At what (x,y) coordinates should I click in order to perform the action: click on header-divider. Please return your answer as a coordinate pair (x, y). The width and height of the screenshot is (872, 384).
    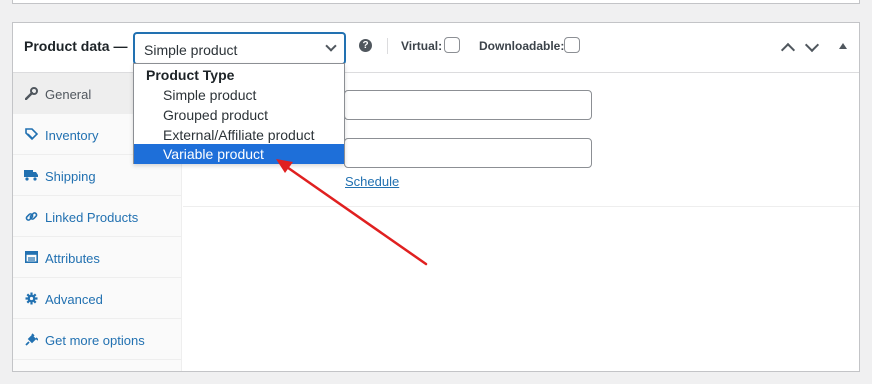
    Looking at the image, I should click on (387, 46).